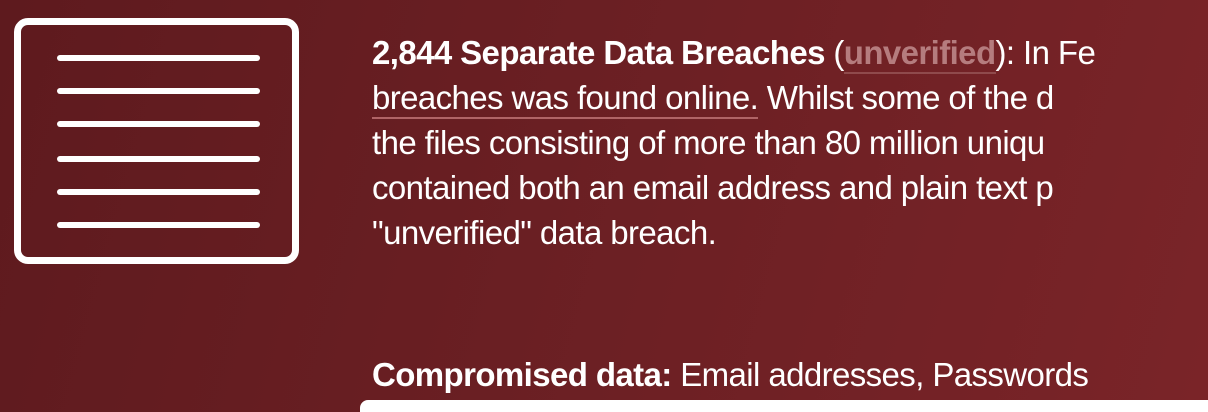 This screenshot has width=1208, height=412. I want to click on compromised-data-value: Email addresses, Passwords, so click(880, 374).